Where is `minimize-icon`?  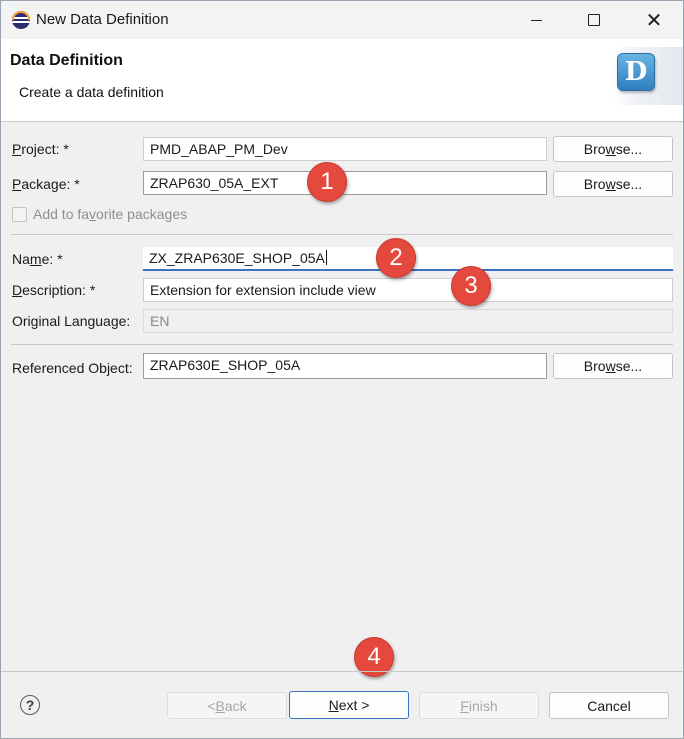 minimize-icon is located at coordinates (536, 20).